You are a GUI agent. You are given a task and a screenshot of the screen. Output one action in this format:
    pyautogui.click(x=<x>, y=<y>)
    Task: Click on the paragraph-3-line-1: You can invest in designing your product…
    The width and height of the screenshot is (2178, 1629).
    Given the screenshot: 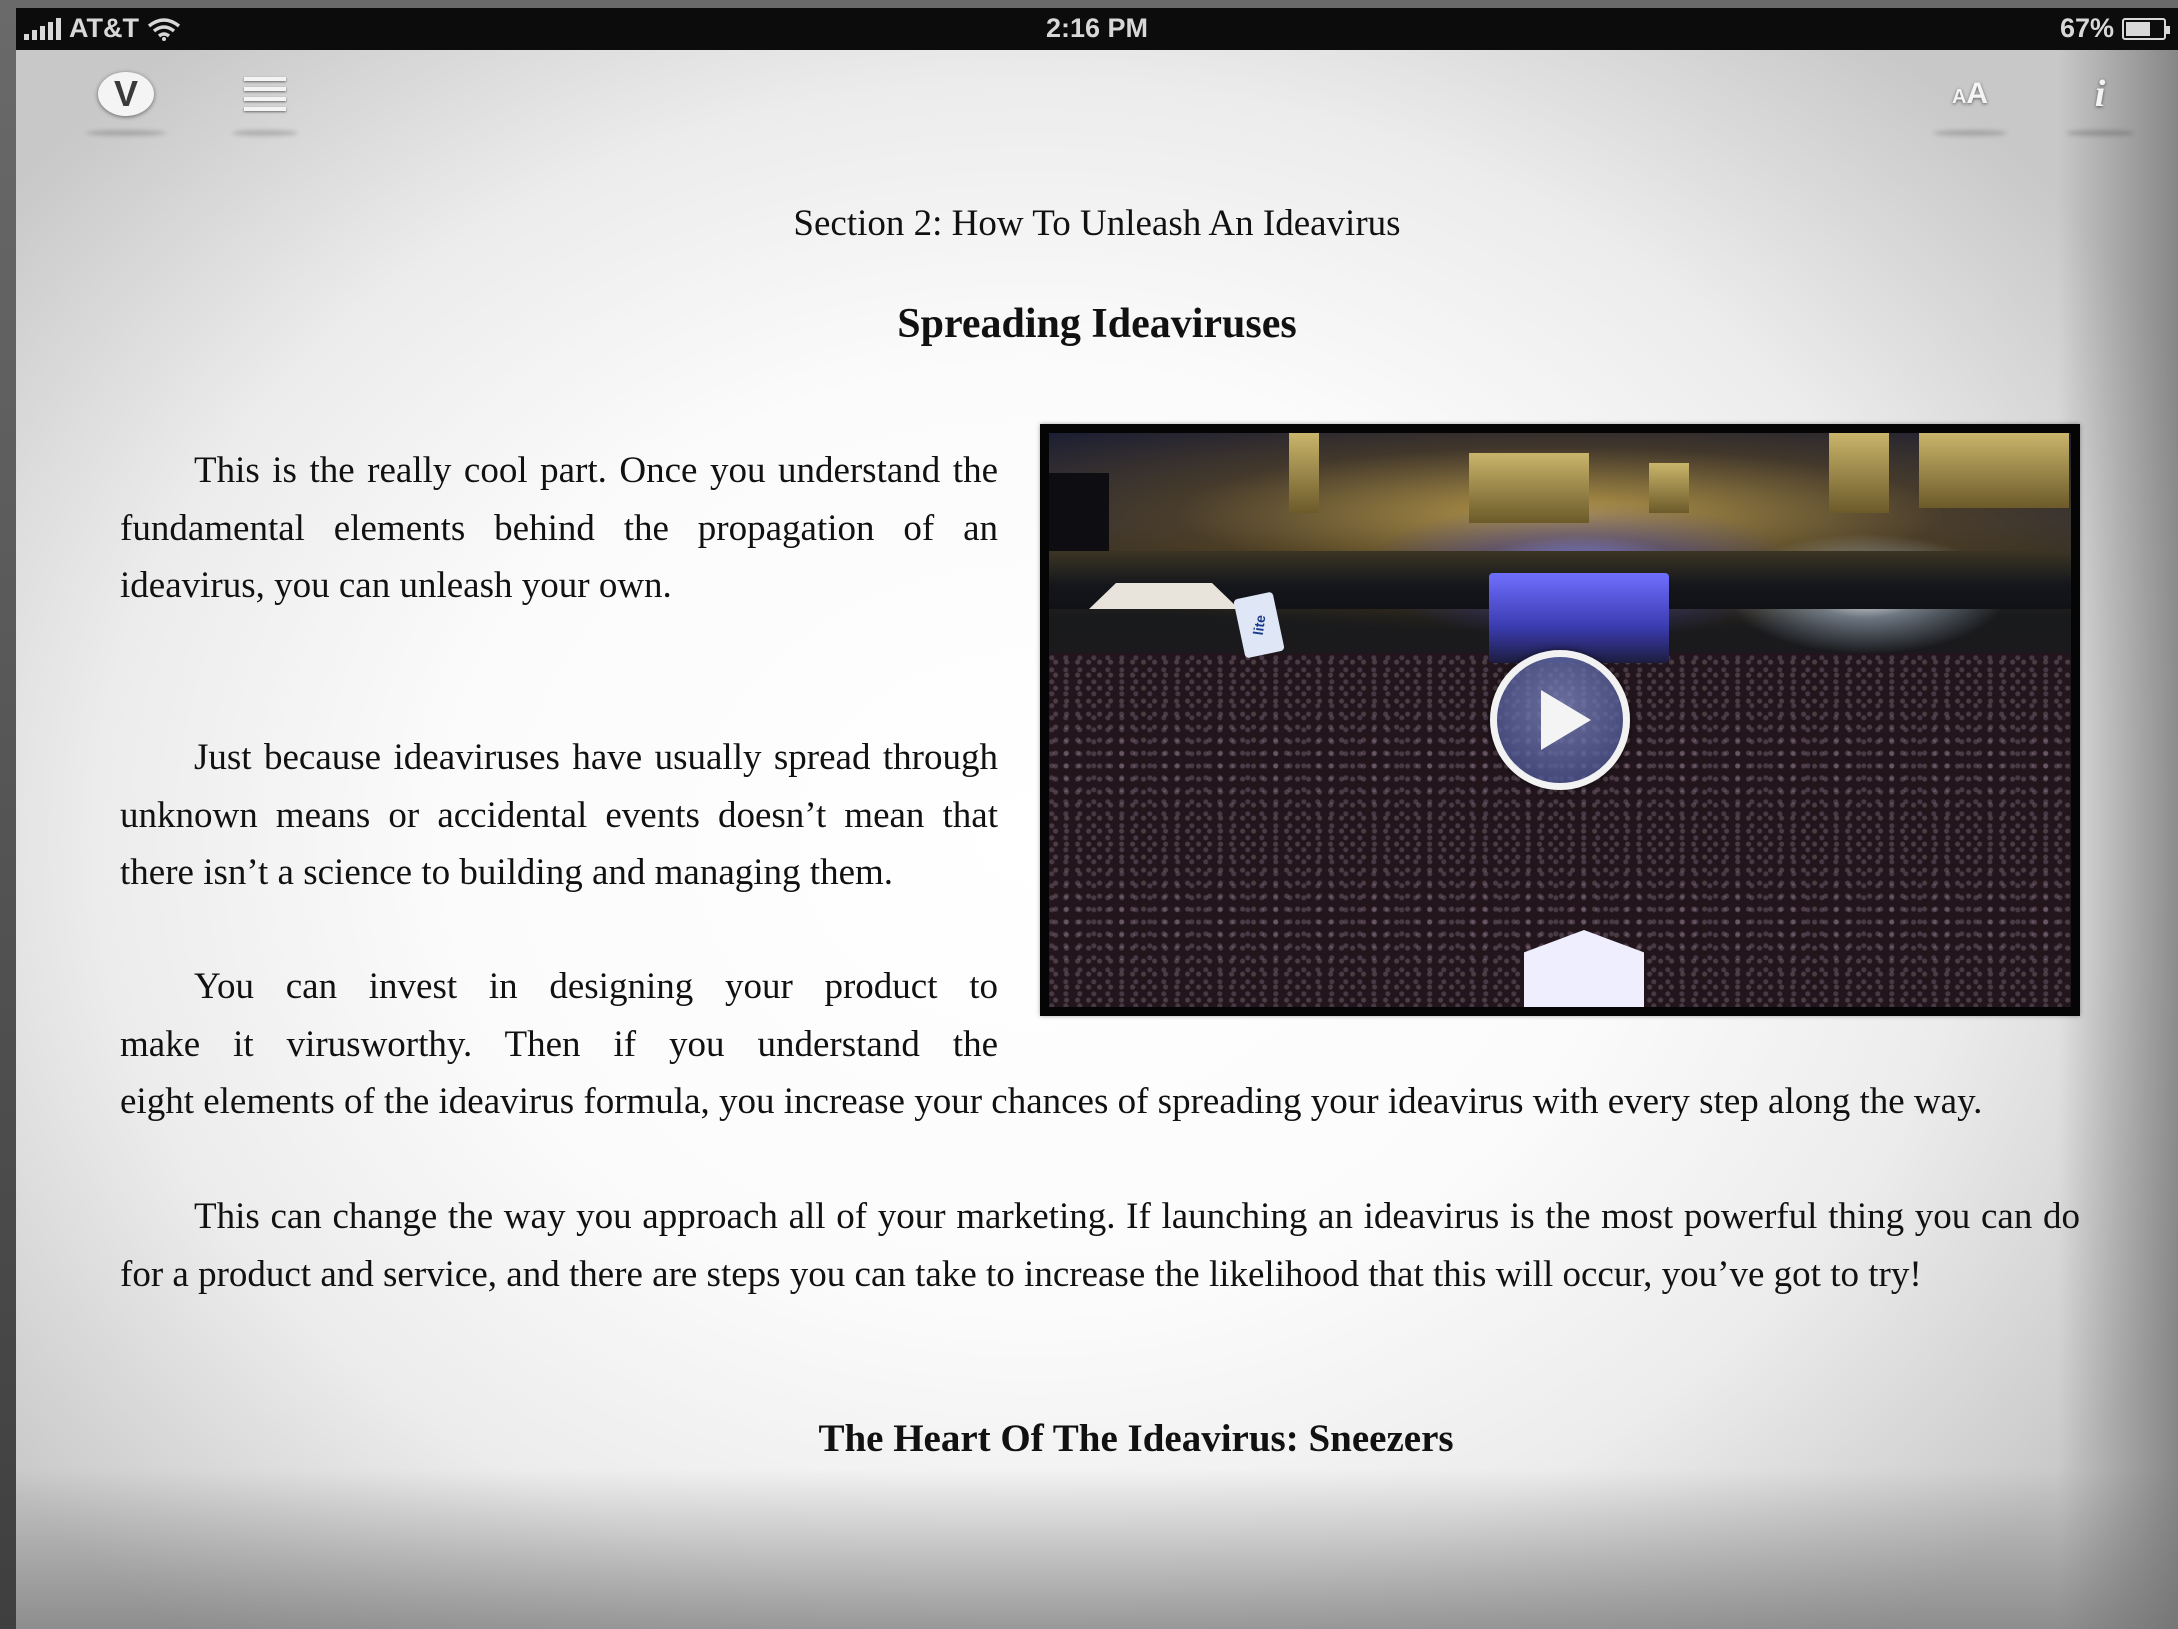 What is the action you would take?
    pyautogui.click(x=596, y=986)
    